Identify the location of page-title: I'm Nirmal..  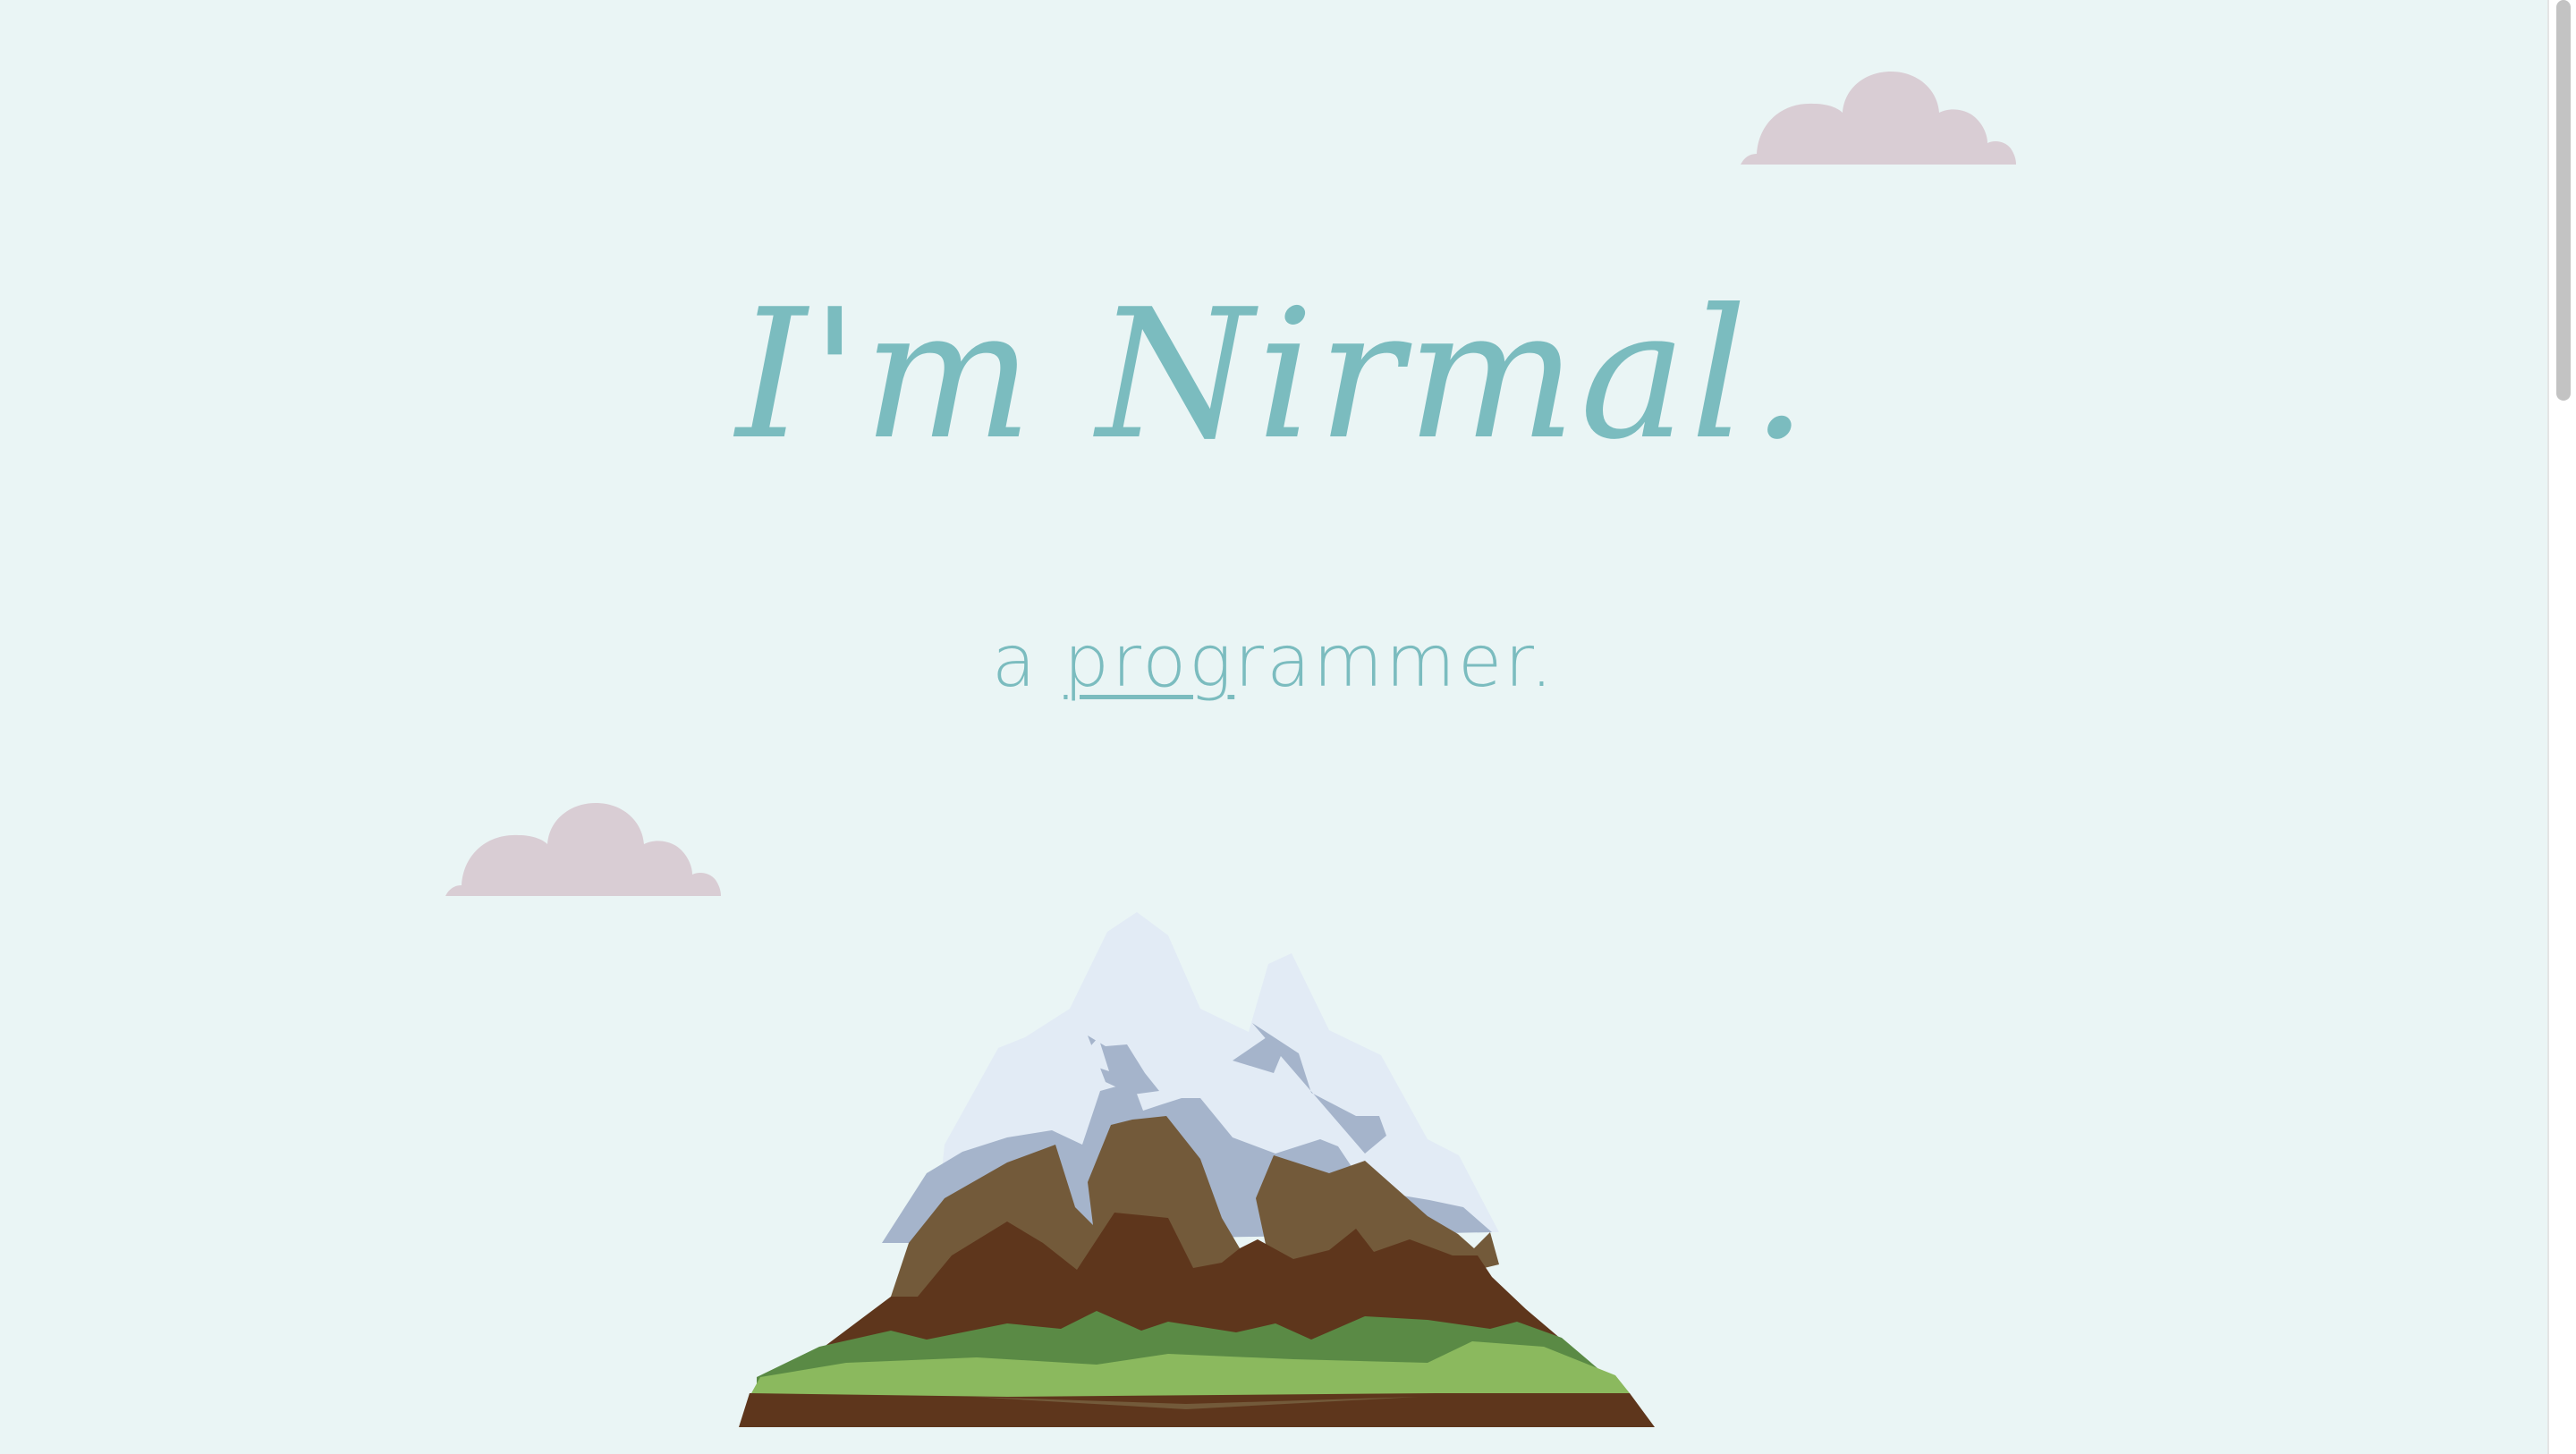
(1273, 375).